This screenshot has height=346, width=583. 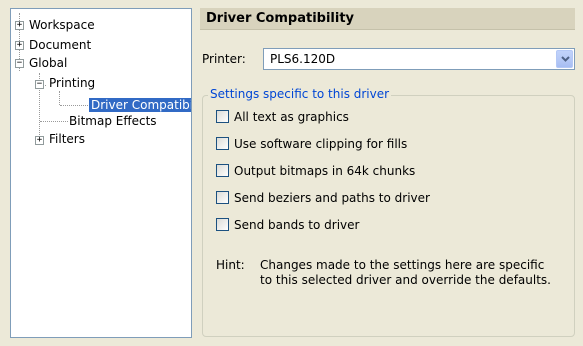 I want to click on expand-workspace-icon: +, so click(x=19, y=25).